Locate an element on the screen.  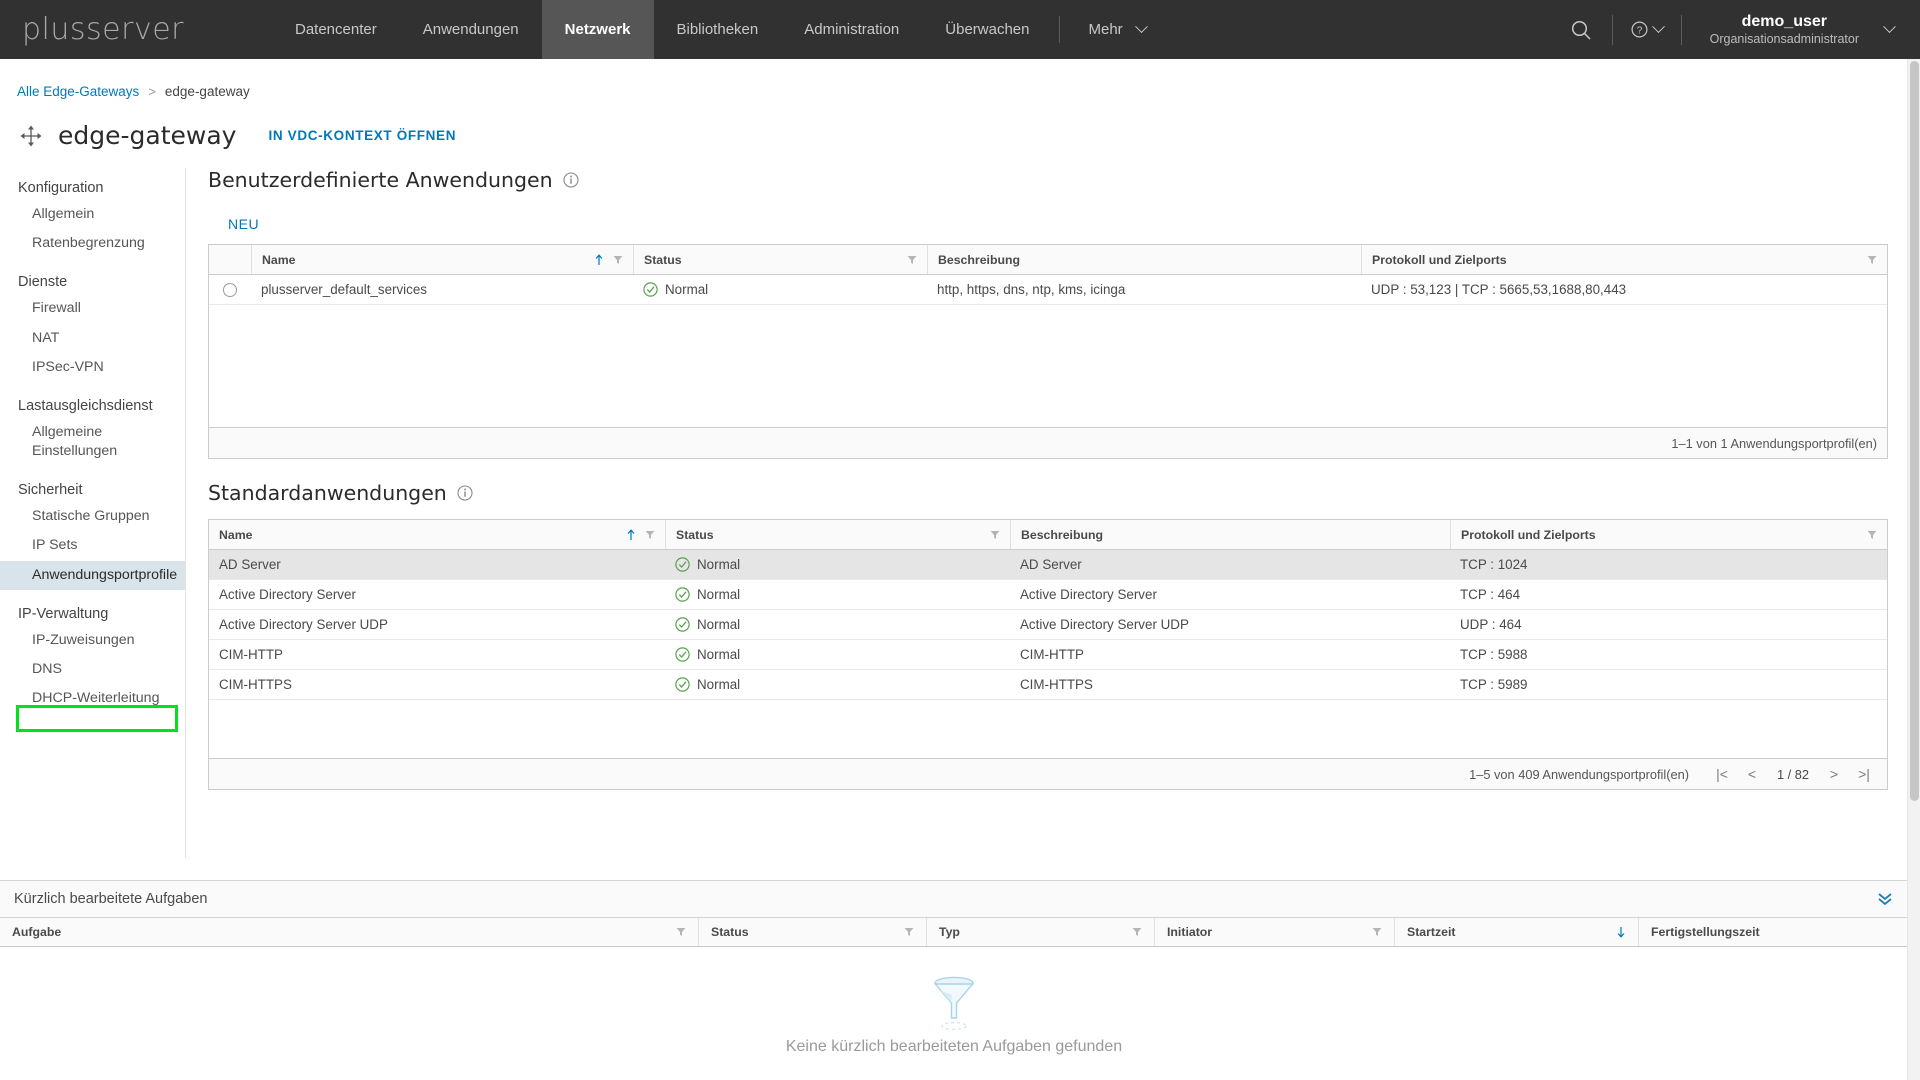
help-circle-icon: ? is located at coordinates (1639, 29).